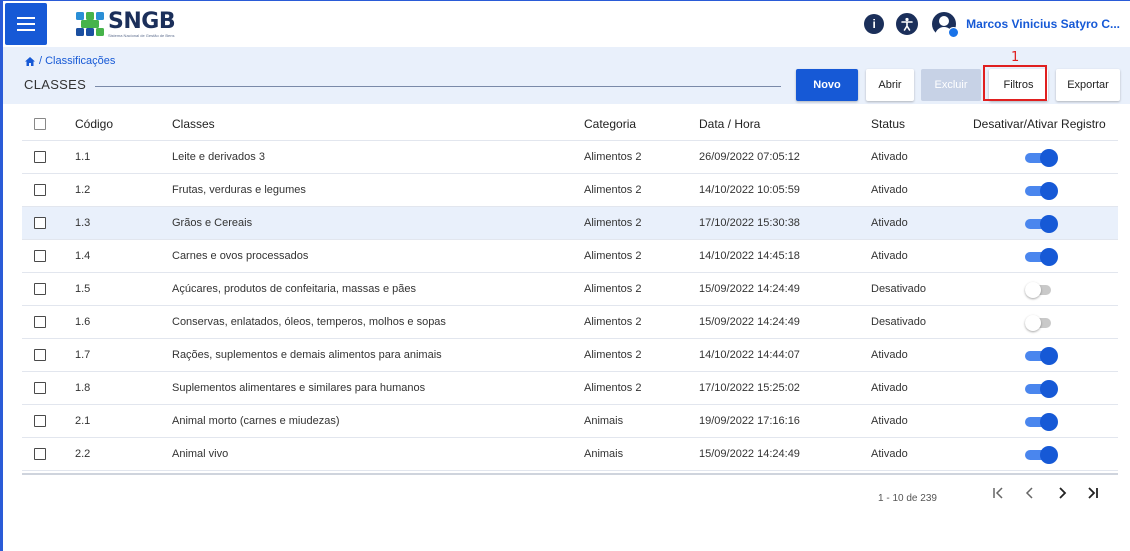 The image size is (1130, 551). Describe the element at coordinates (30, 61) in the screenshot. I see `home-icon` at that location.